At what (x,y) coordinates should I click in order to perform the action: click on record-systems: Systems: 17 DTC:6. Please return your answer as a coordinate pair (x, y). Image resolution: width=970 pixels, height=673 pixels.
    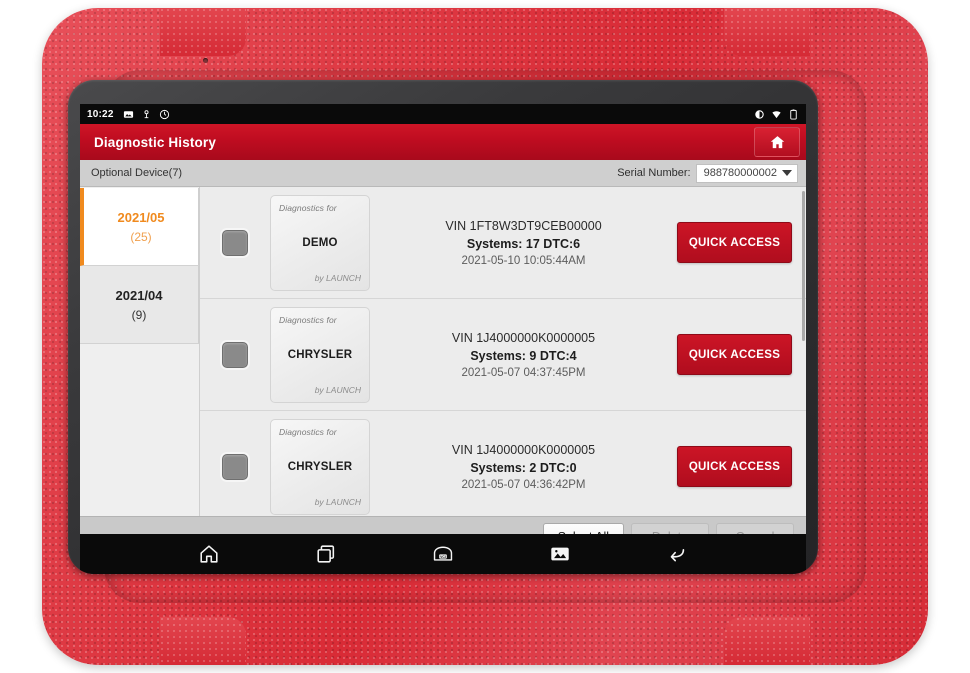
    Looking at the image, I should click on (523, 243).